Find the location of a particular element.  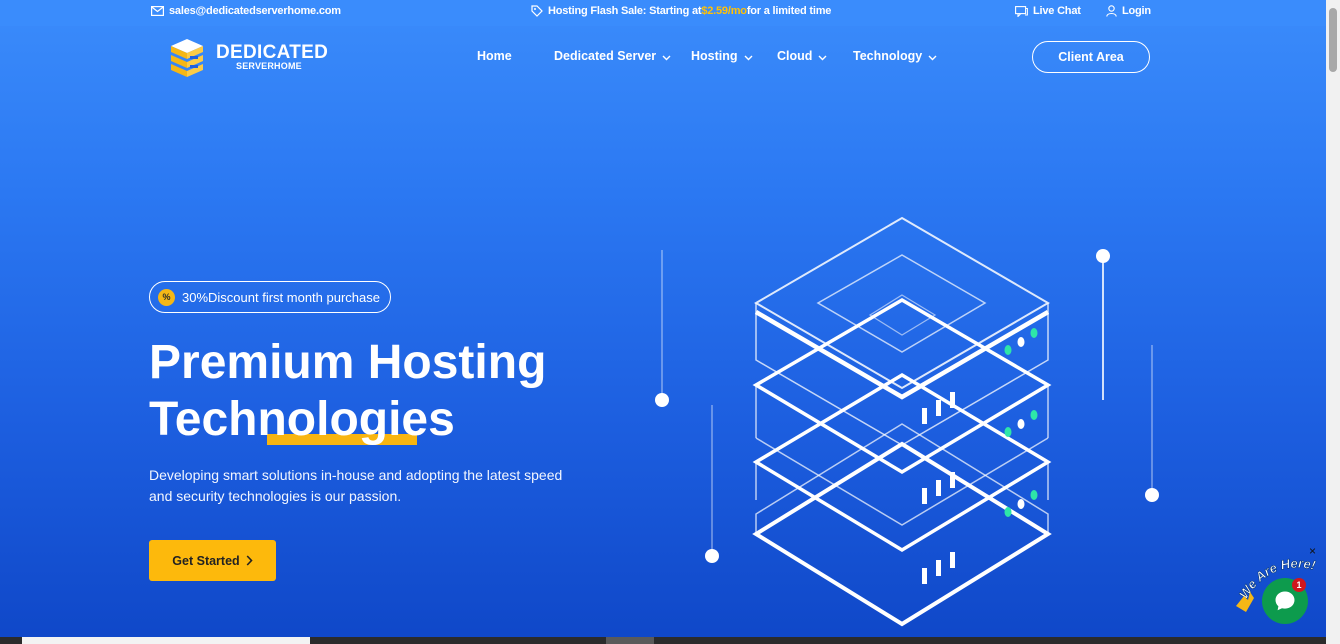

nav-technology-label: Technology is located at coordinates (888, 56).